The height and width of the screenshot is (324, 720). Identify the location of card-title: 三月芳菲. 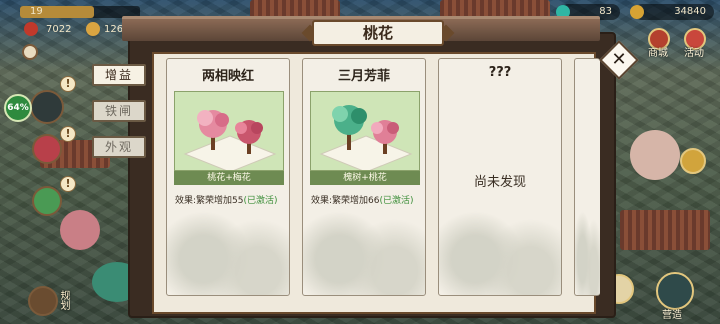
(363, 76).